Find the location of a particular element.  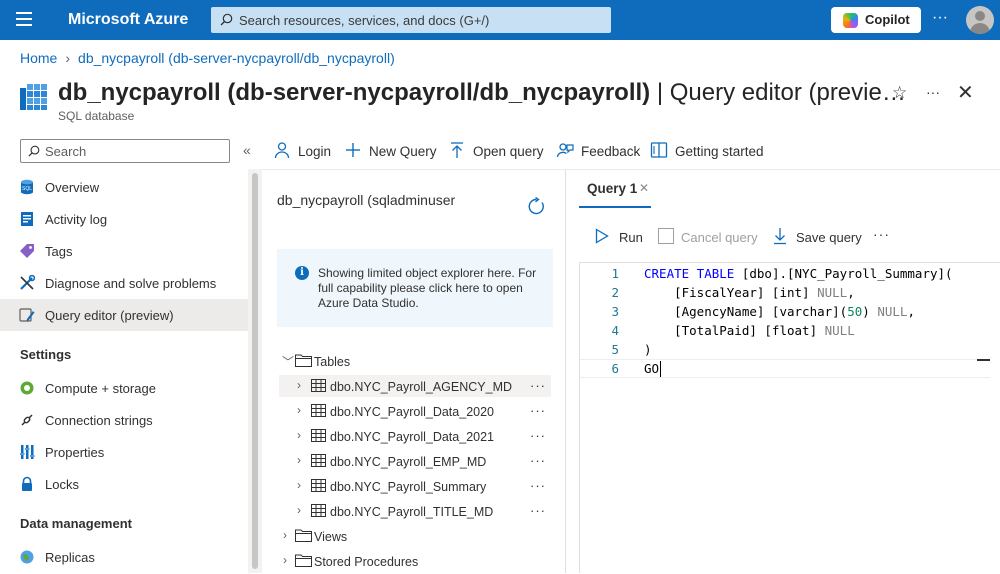

hamburger-menu-icon is located at coordinates (24, 19).